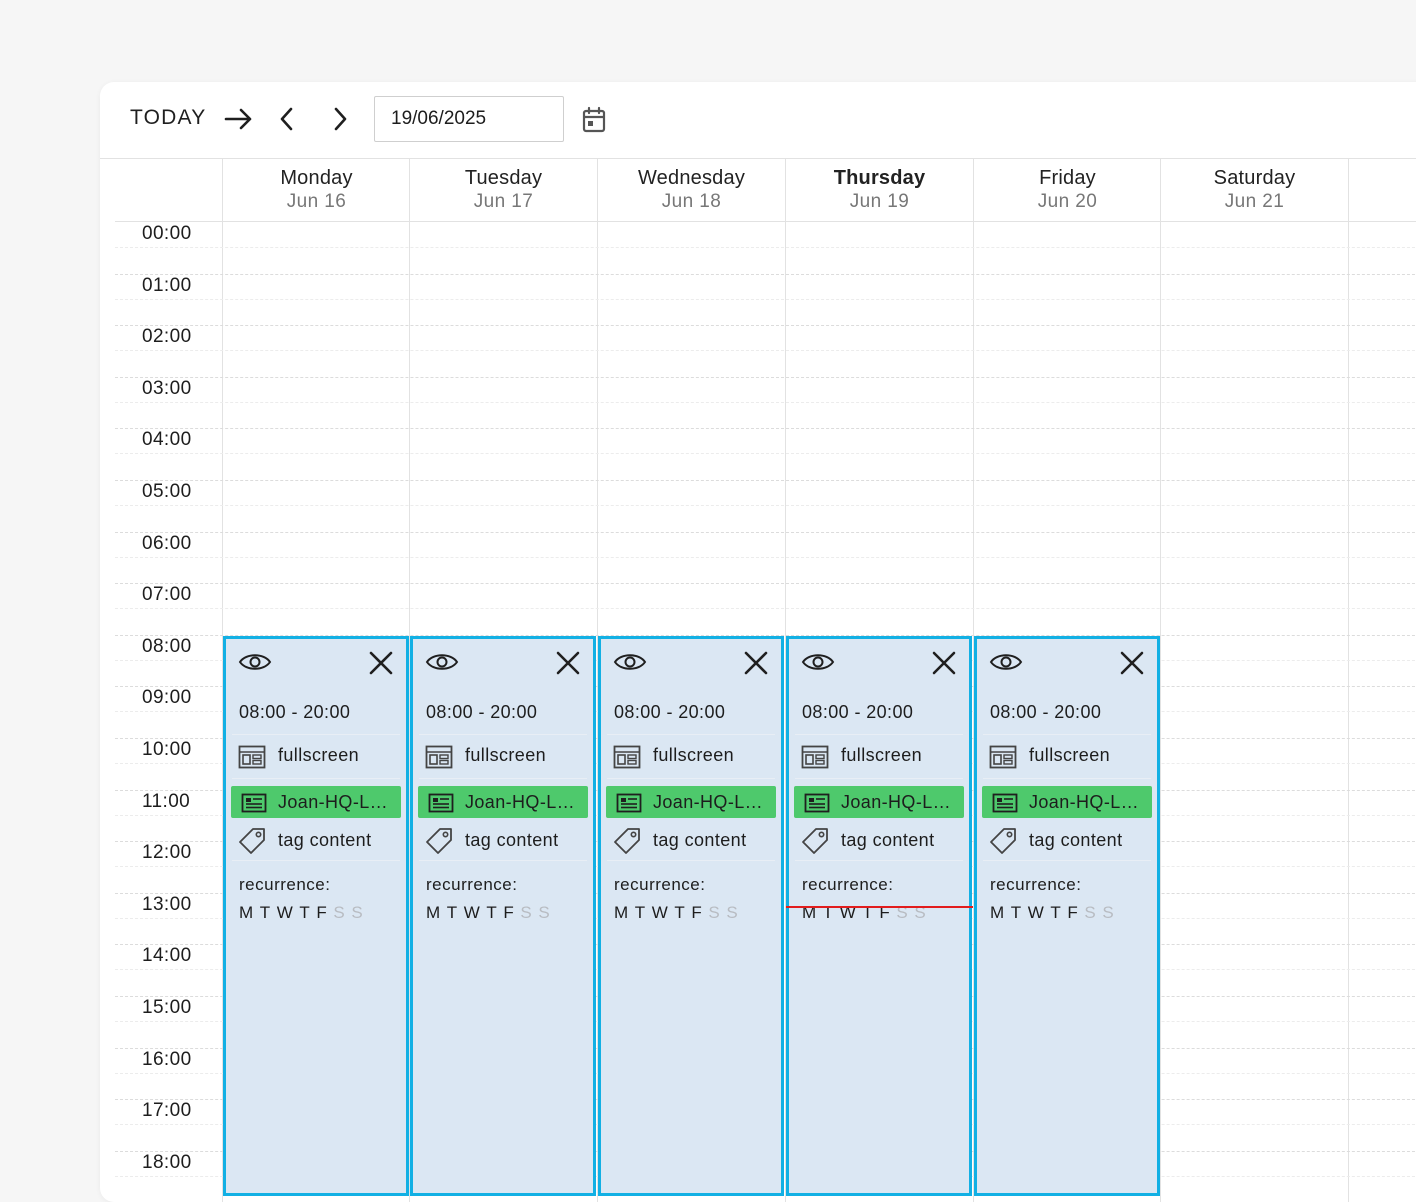 The height and width of the screenshot is (1202, 1416). I want to click on day-header: S, so click(1382, 190).